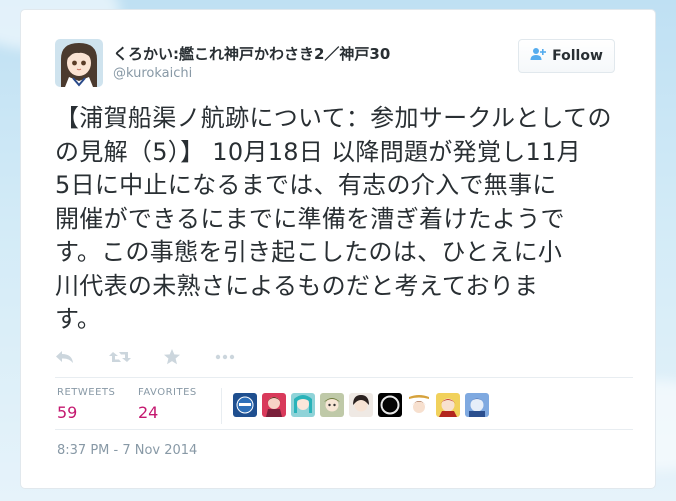  What do you see at coordinates (86, 392) in the screenshot?
I see `retweets-label: RETWEETS` at bounding box center [86, 392].